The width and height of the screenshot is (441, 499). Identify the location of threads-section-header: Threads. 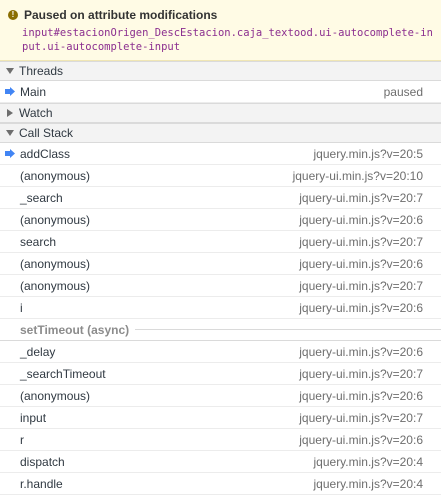
(220, 71).